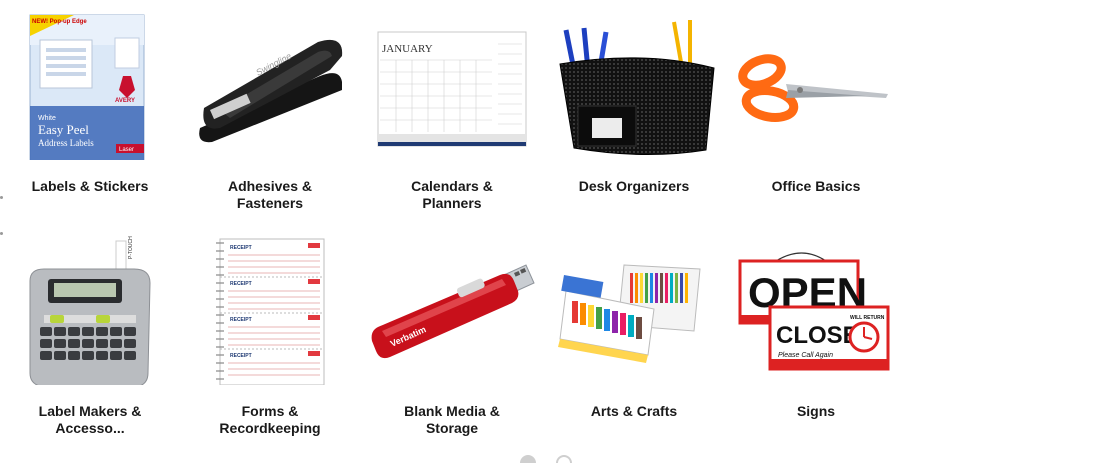  I want to click on svg-text: P-TOUCH, so click(131, 247).